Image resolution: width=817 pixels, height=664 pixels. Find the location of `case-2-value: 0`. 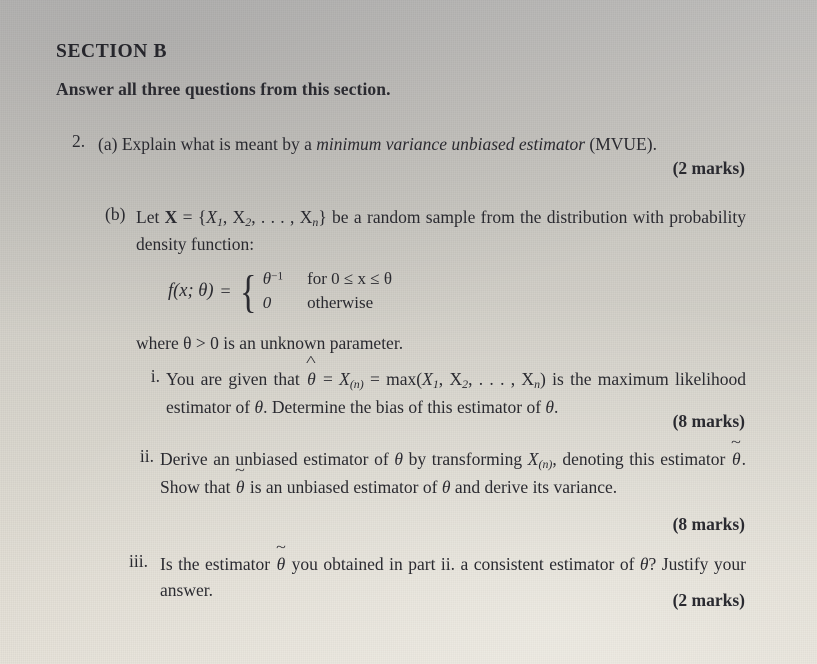

case-2-value: 0 is located at coordinates (267, 303).